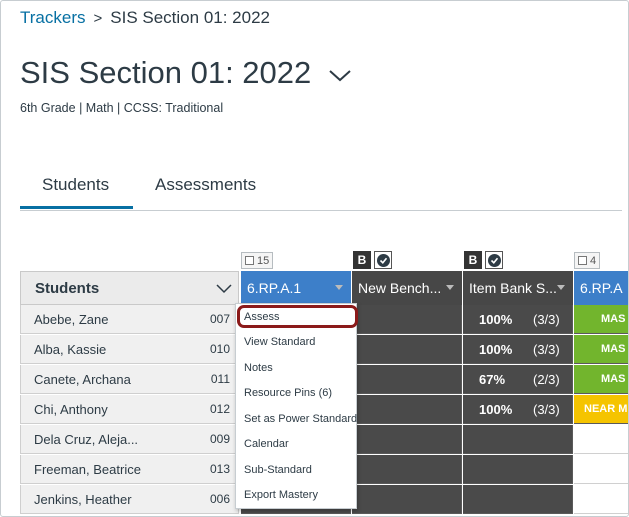 This screenshot has width=629, height=517. What do you see at coordinates (296, 418) in the screenshot?
I see `menu-item-set-power-standard: Set as Power Standard` at bounding box center [296, 418].